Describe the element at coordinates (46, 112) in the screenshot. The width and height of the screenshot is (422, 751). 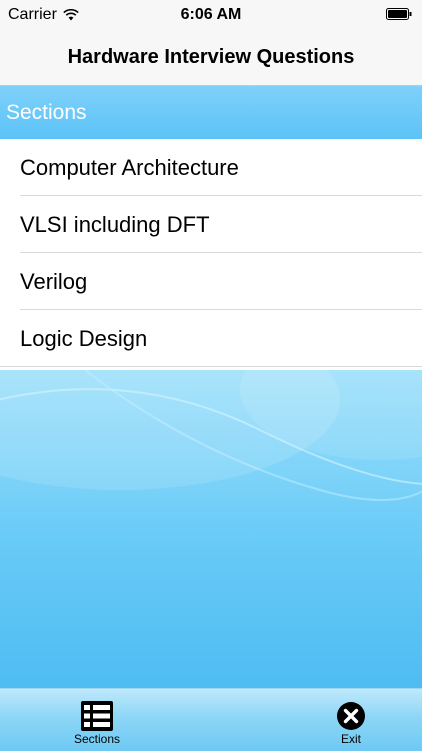
I see `sections-header-label: Sections` at that location.